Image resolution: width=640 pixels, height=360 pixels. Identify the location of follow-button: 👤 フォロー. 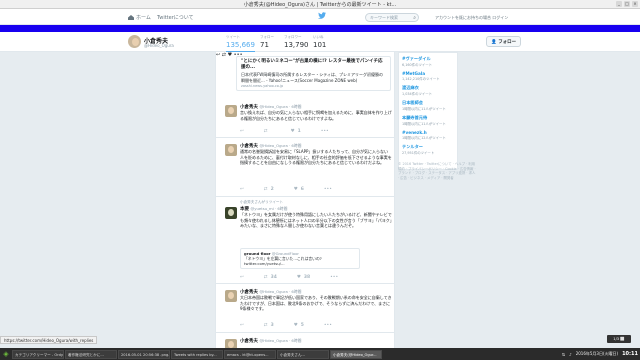
(504, 41).